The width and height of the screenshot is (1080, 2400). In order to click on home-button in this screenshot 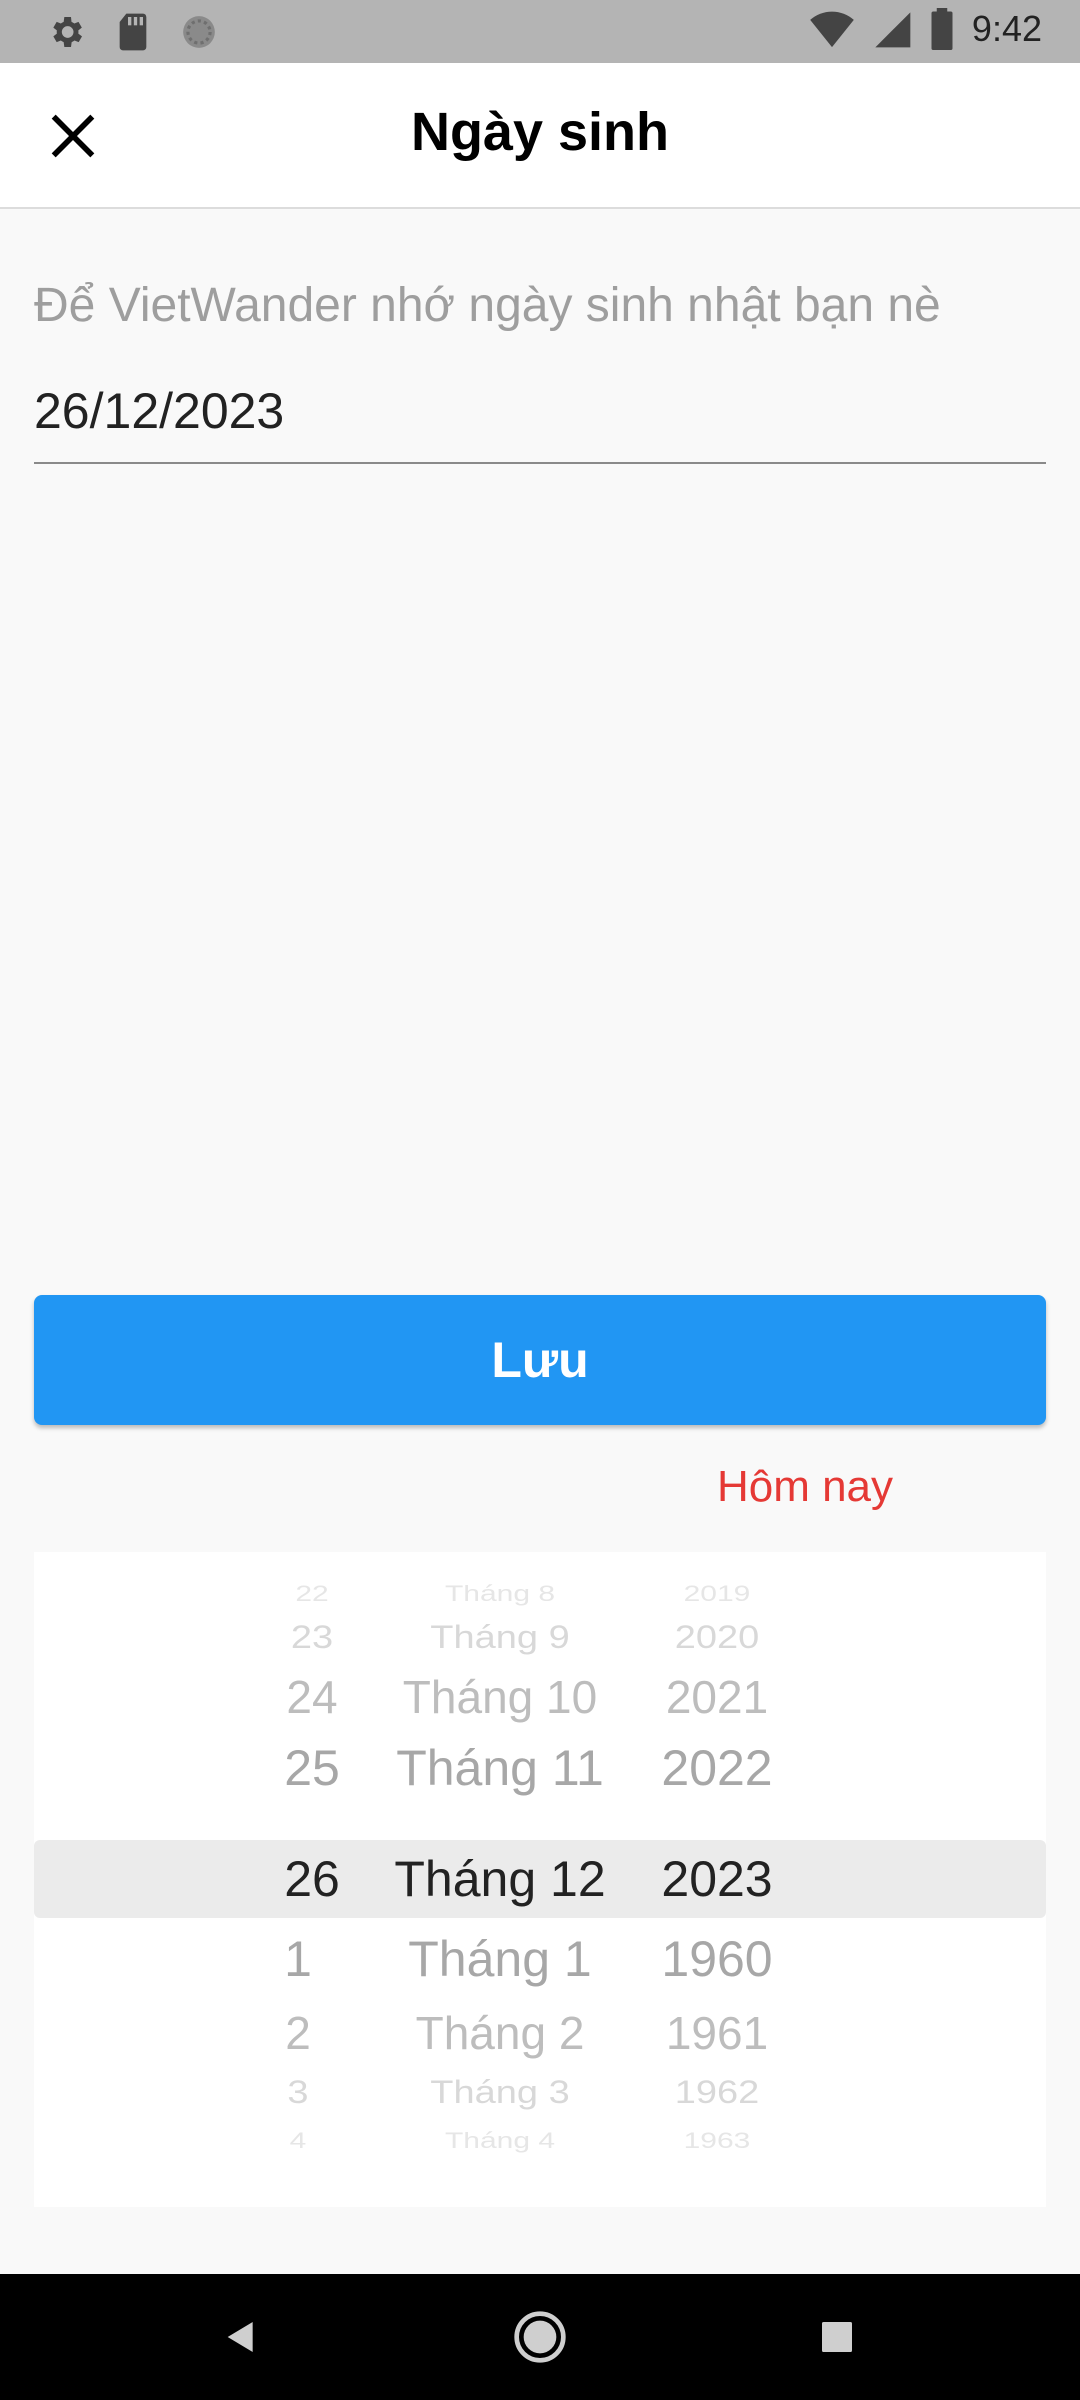, I will do `click(540, 2337)`.